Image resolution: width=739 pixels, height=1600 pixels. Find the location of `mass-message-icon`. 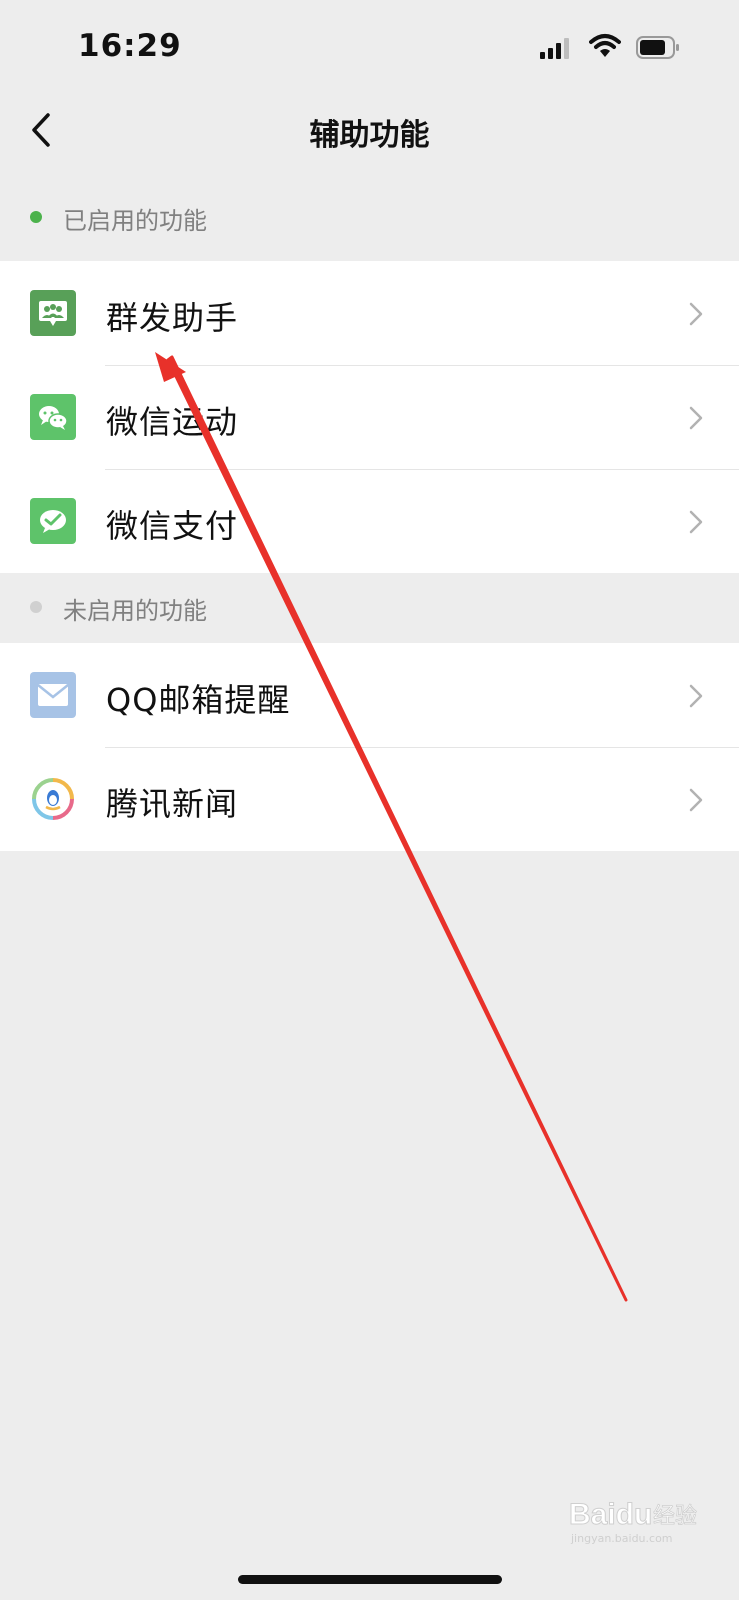

mass-message-icon is located at coordinates (53, 313).